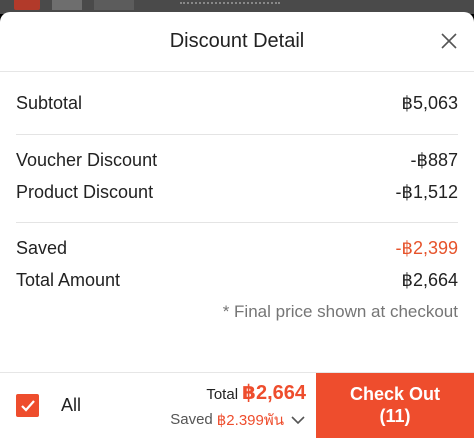 Image resolution: width=474 pixels, height=438 pixels. Describe the element at coordinates (274, 392) in the screenshot. I see `footer-total-value: ฿2,664` at that location.